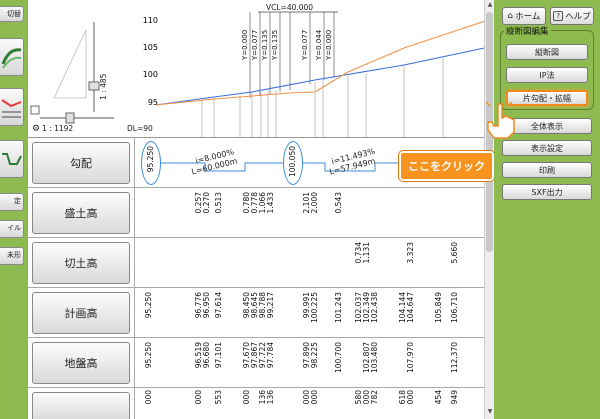  I want to click on sxf-output-button: SXF出力, so click(547, 192).